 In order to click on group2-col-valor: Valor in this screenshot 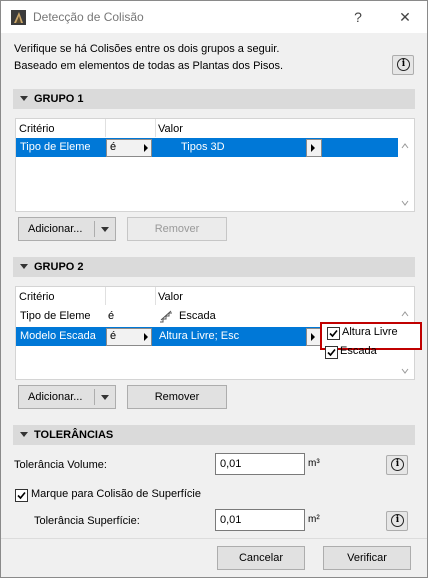, I will do `click(170, 297)`.